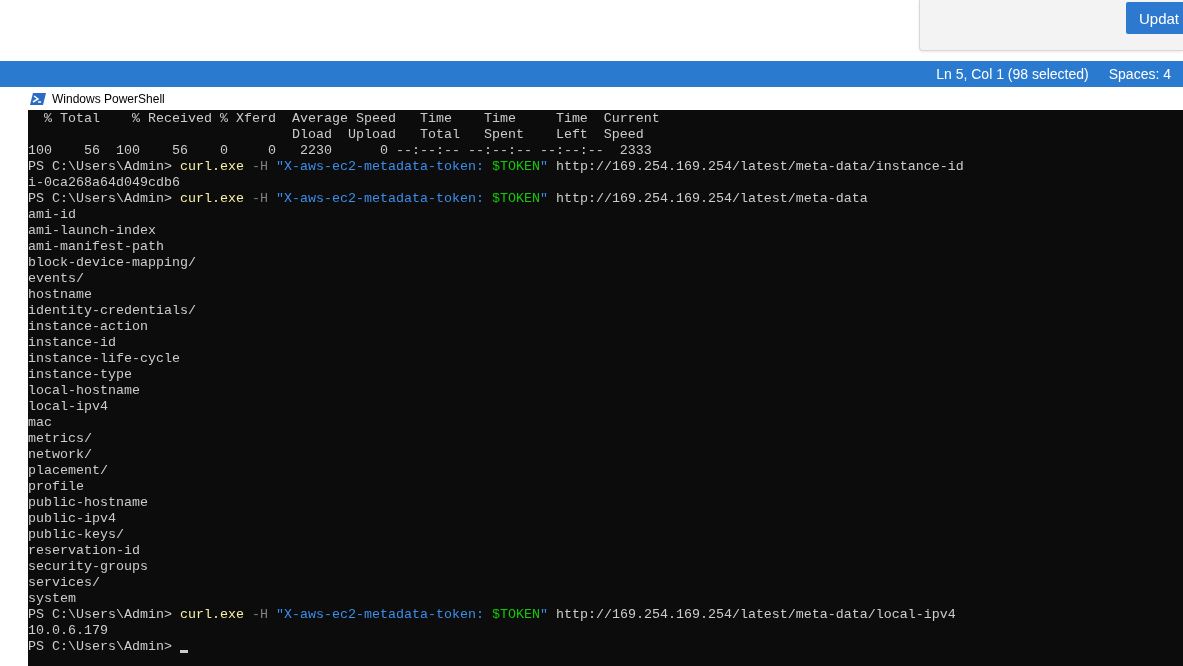  Describe the element at coordinates (56, 487) in the screenshot. I see `output-line: profile` at that location.